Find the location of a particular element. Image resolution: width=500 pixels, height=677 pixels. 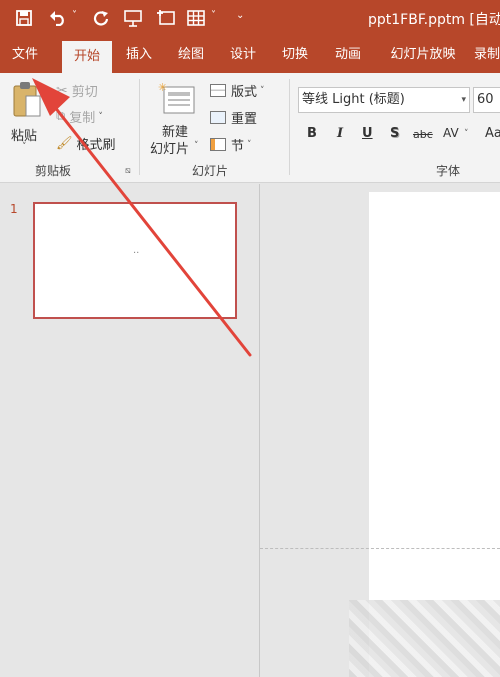

cut-button: ✂ 剪切 is located at coordinates (77, 91).